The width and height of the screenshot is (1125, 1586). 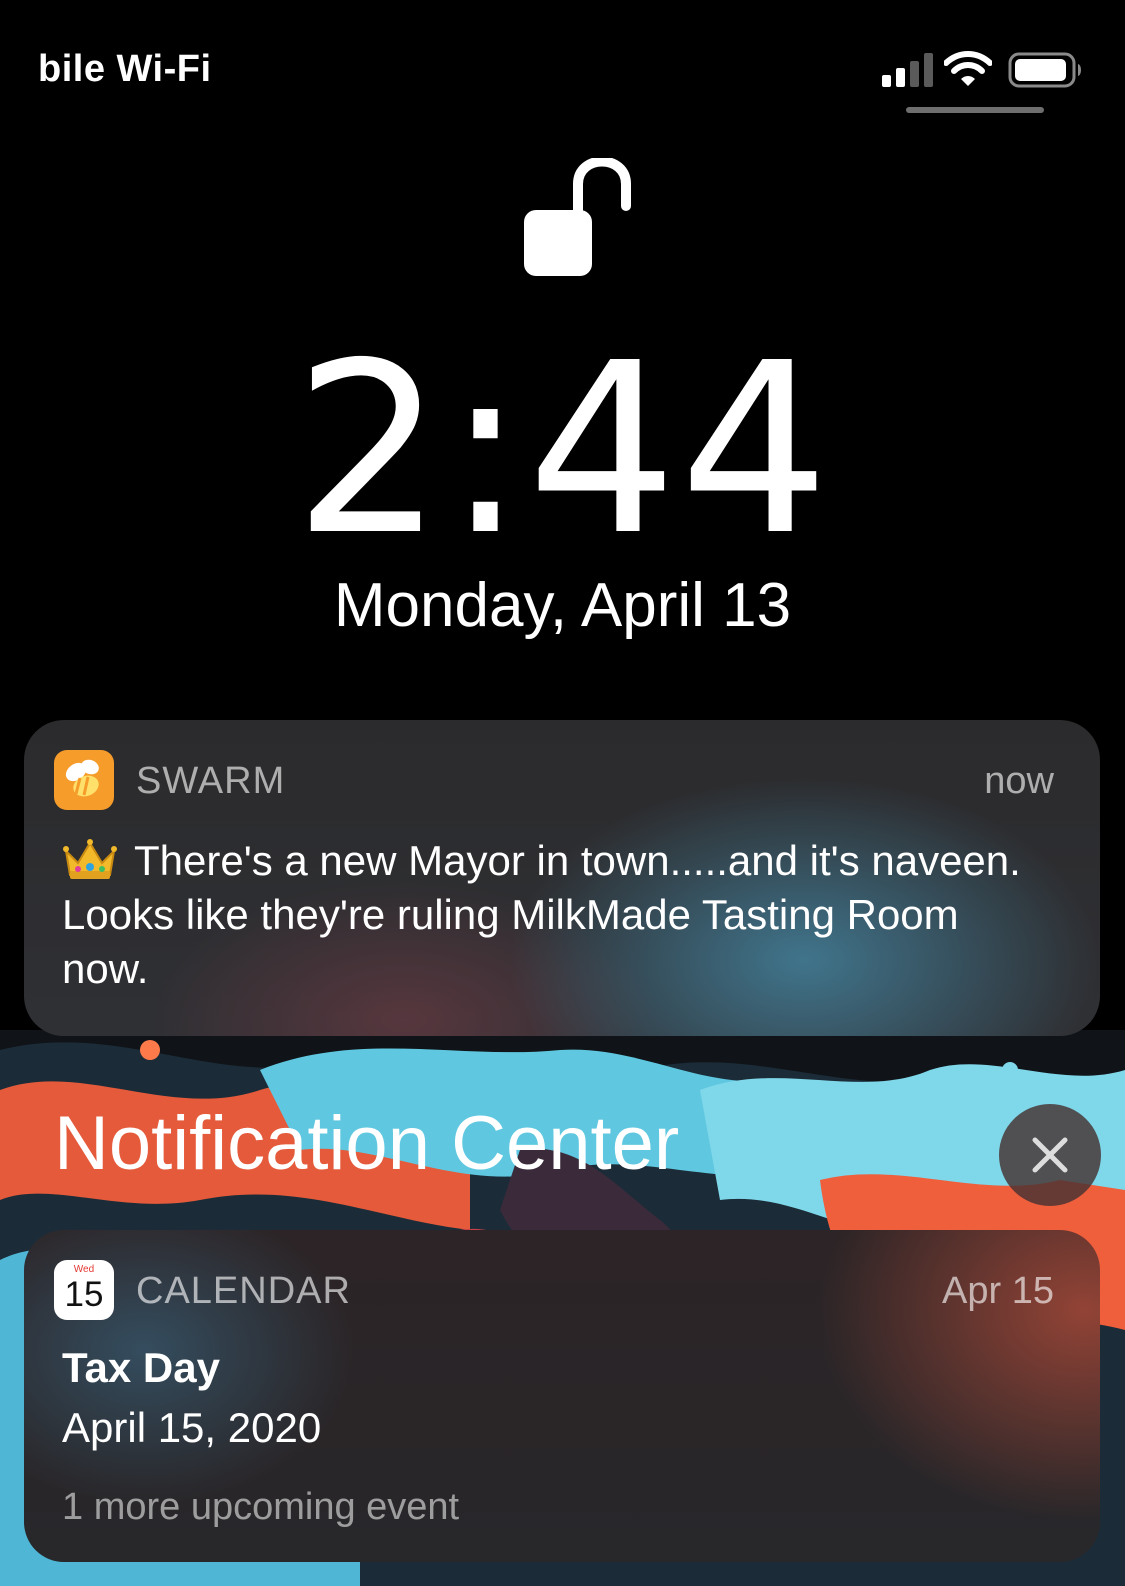 What do you see at coordinates (562, 605) in the screenshot?
I see `lock-screen-date: Monday, April 13` at bounding box center [562, 605].